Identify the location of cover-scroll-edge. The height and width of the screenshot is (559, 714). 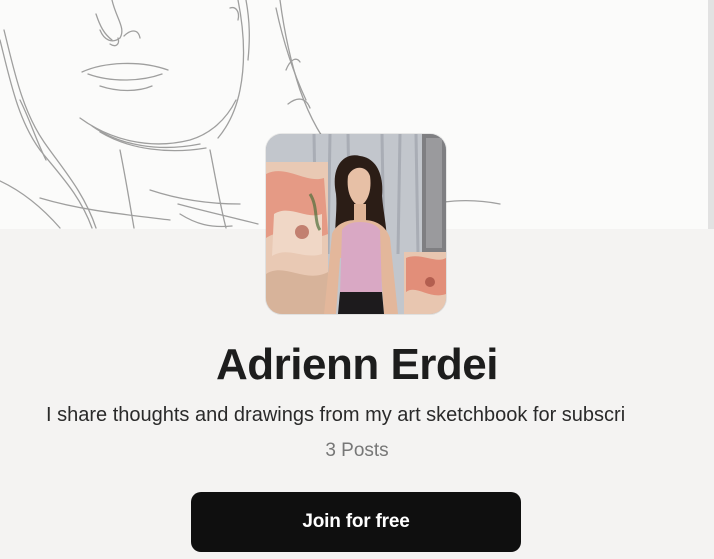
(711, 114).